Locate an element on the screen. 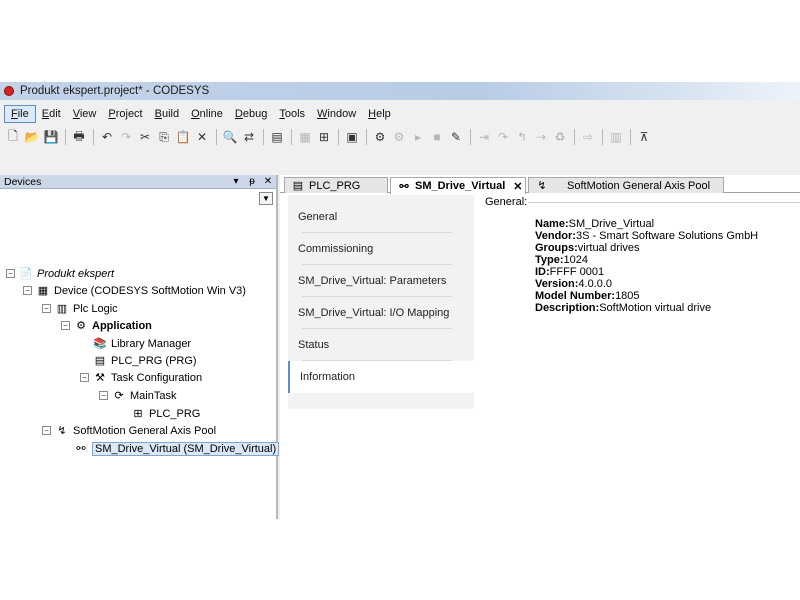  tab-plc-prg: ▤ PLC_PRG is located at coordinates (336, 185).